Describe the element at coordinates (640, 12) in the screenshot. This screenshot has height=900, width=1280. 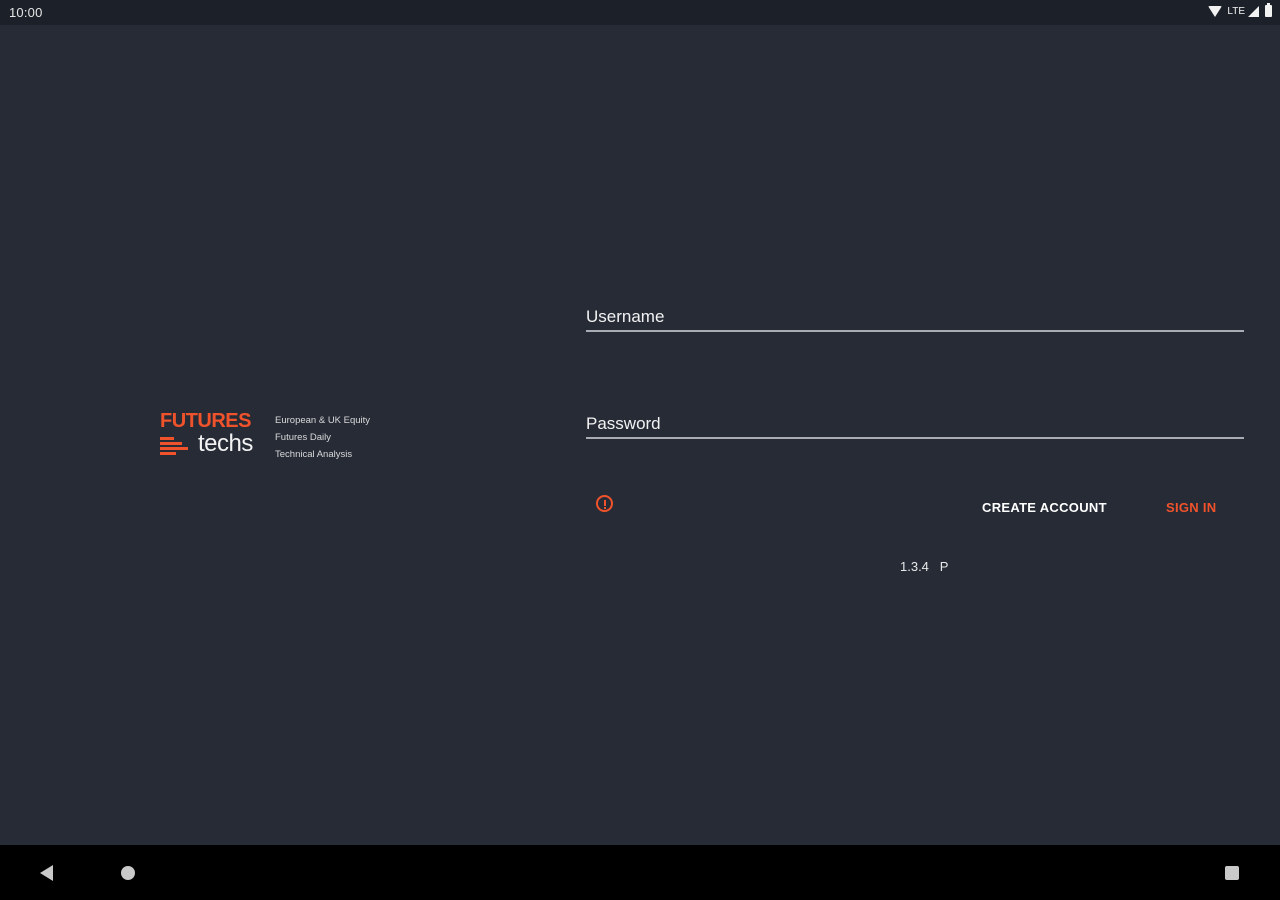
I see `status-bar: 10:00 LTE` at that location.